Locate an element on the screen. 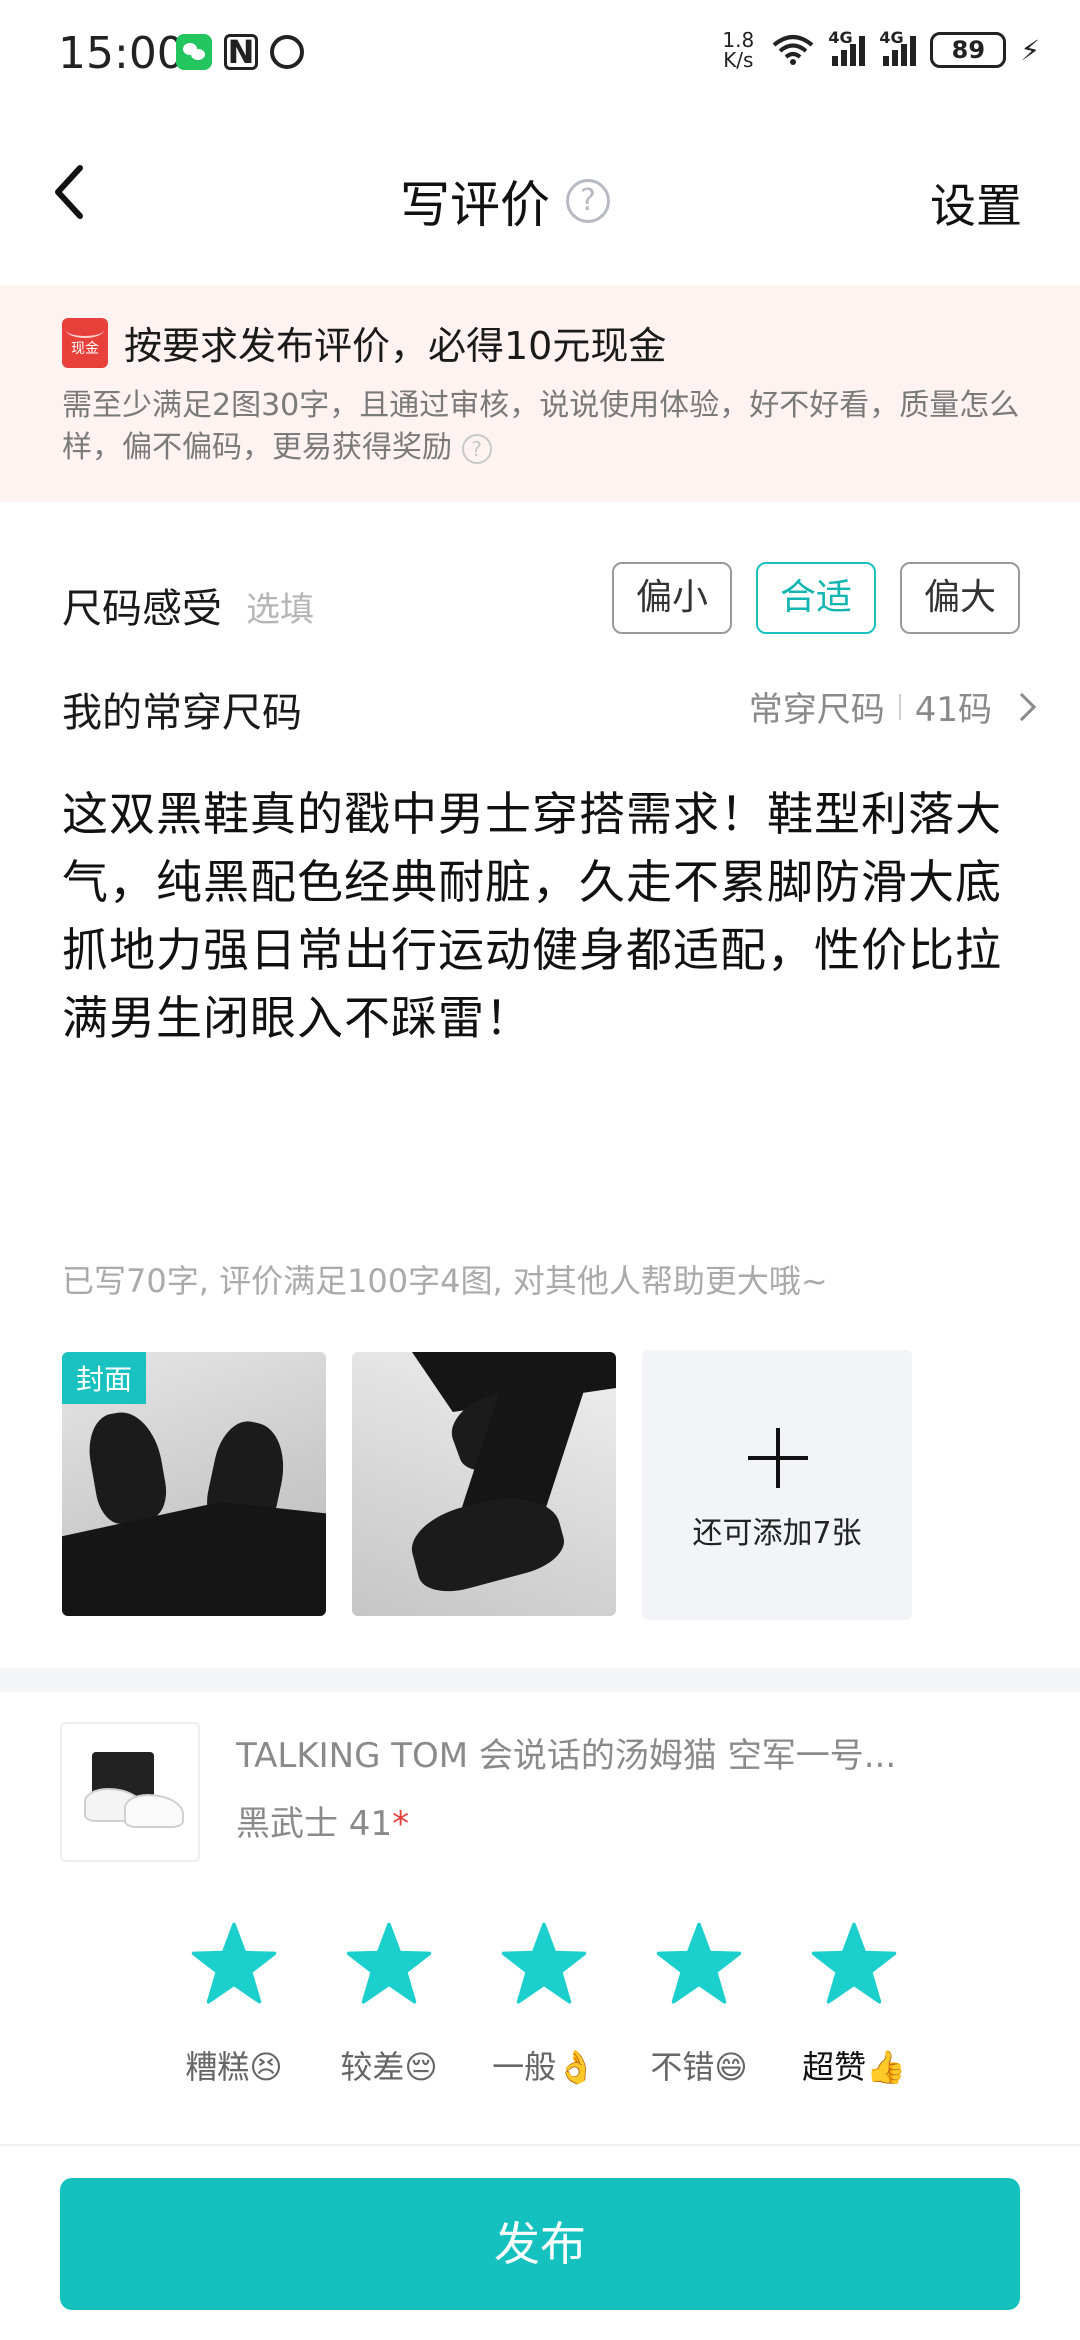  star-rating-item: 糟糕😣 is located at coordinates (234, 2003).